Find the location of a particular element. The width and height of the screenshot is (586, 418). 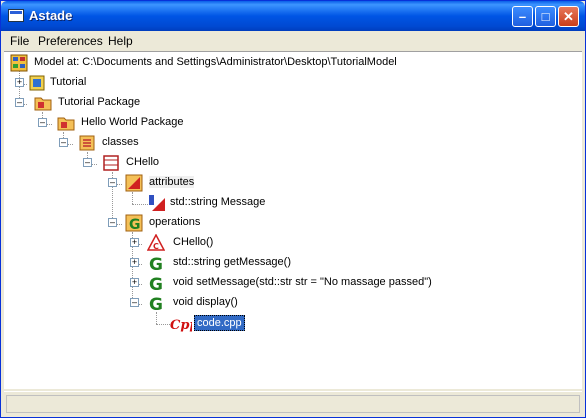

tree-label: Tutorial is located at coordinates (68, 82).